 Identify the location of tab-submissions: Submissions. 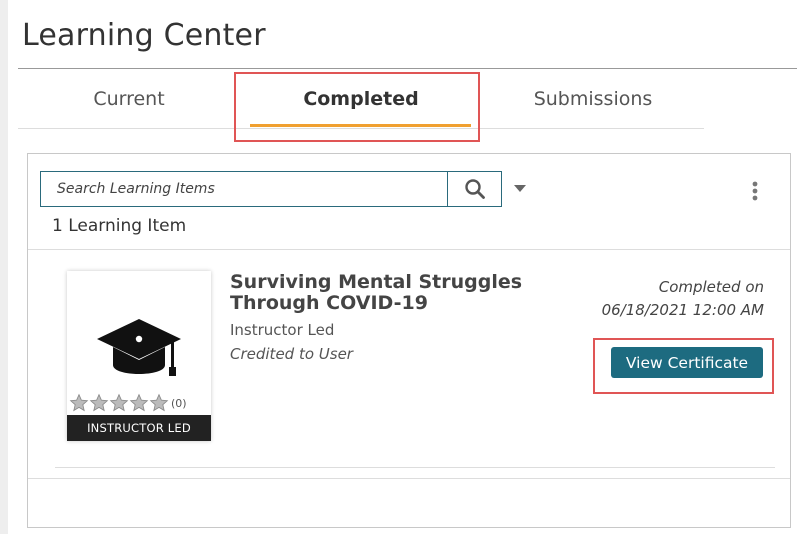
(593, 99).